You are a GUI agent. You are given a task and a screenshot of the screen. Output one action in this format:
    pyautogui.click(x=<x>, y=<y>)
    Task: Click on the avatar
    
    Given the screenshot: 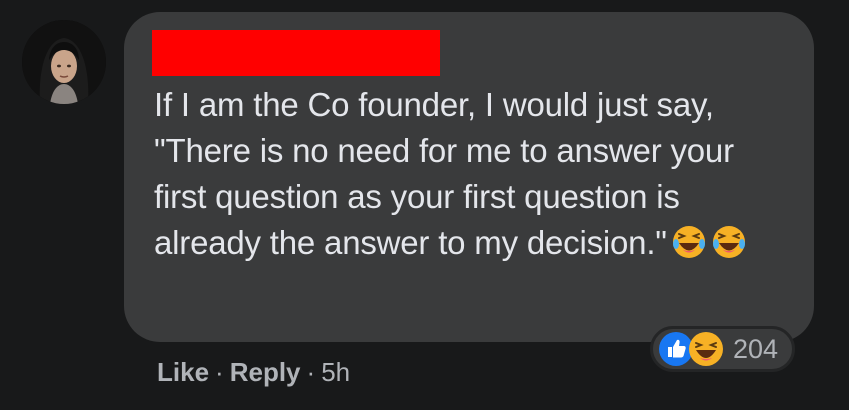 What is the action you would take?
    pyautogui.click(x=64, y=62)
    